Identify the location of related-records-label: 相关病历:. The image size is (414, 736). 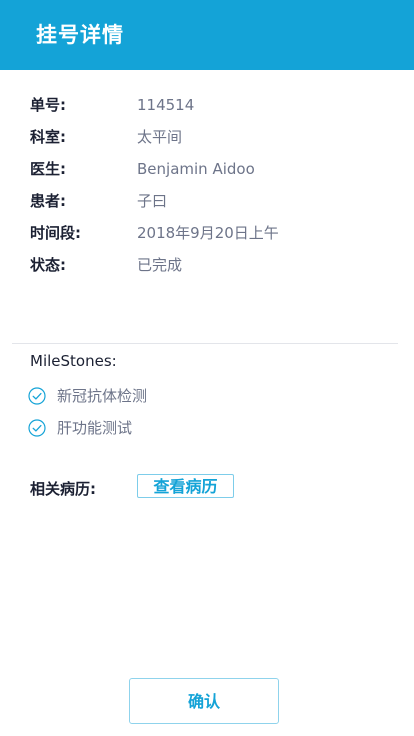
(63, 489).